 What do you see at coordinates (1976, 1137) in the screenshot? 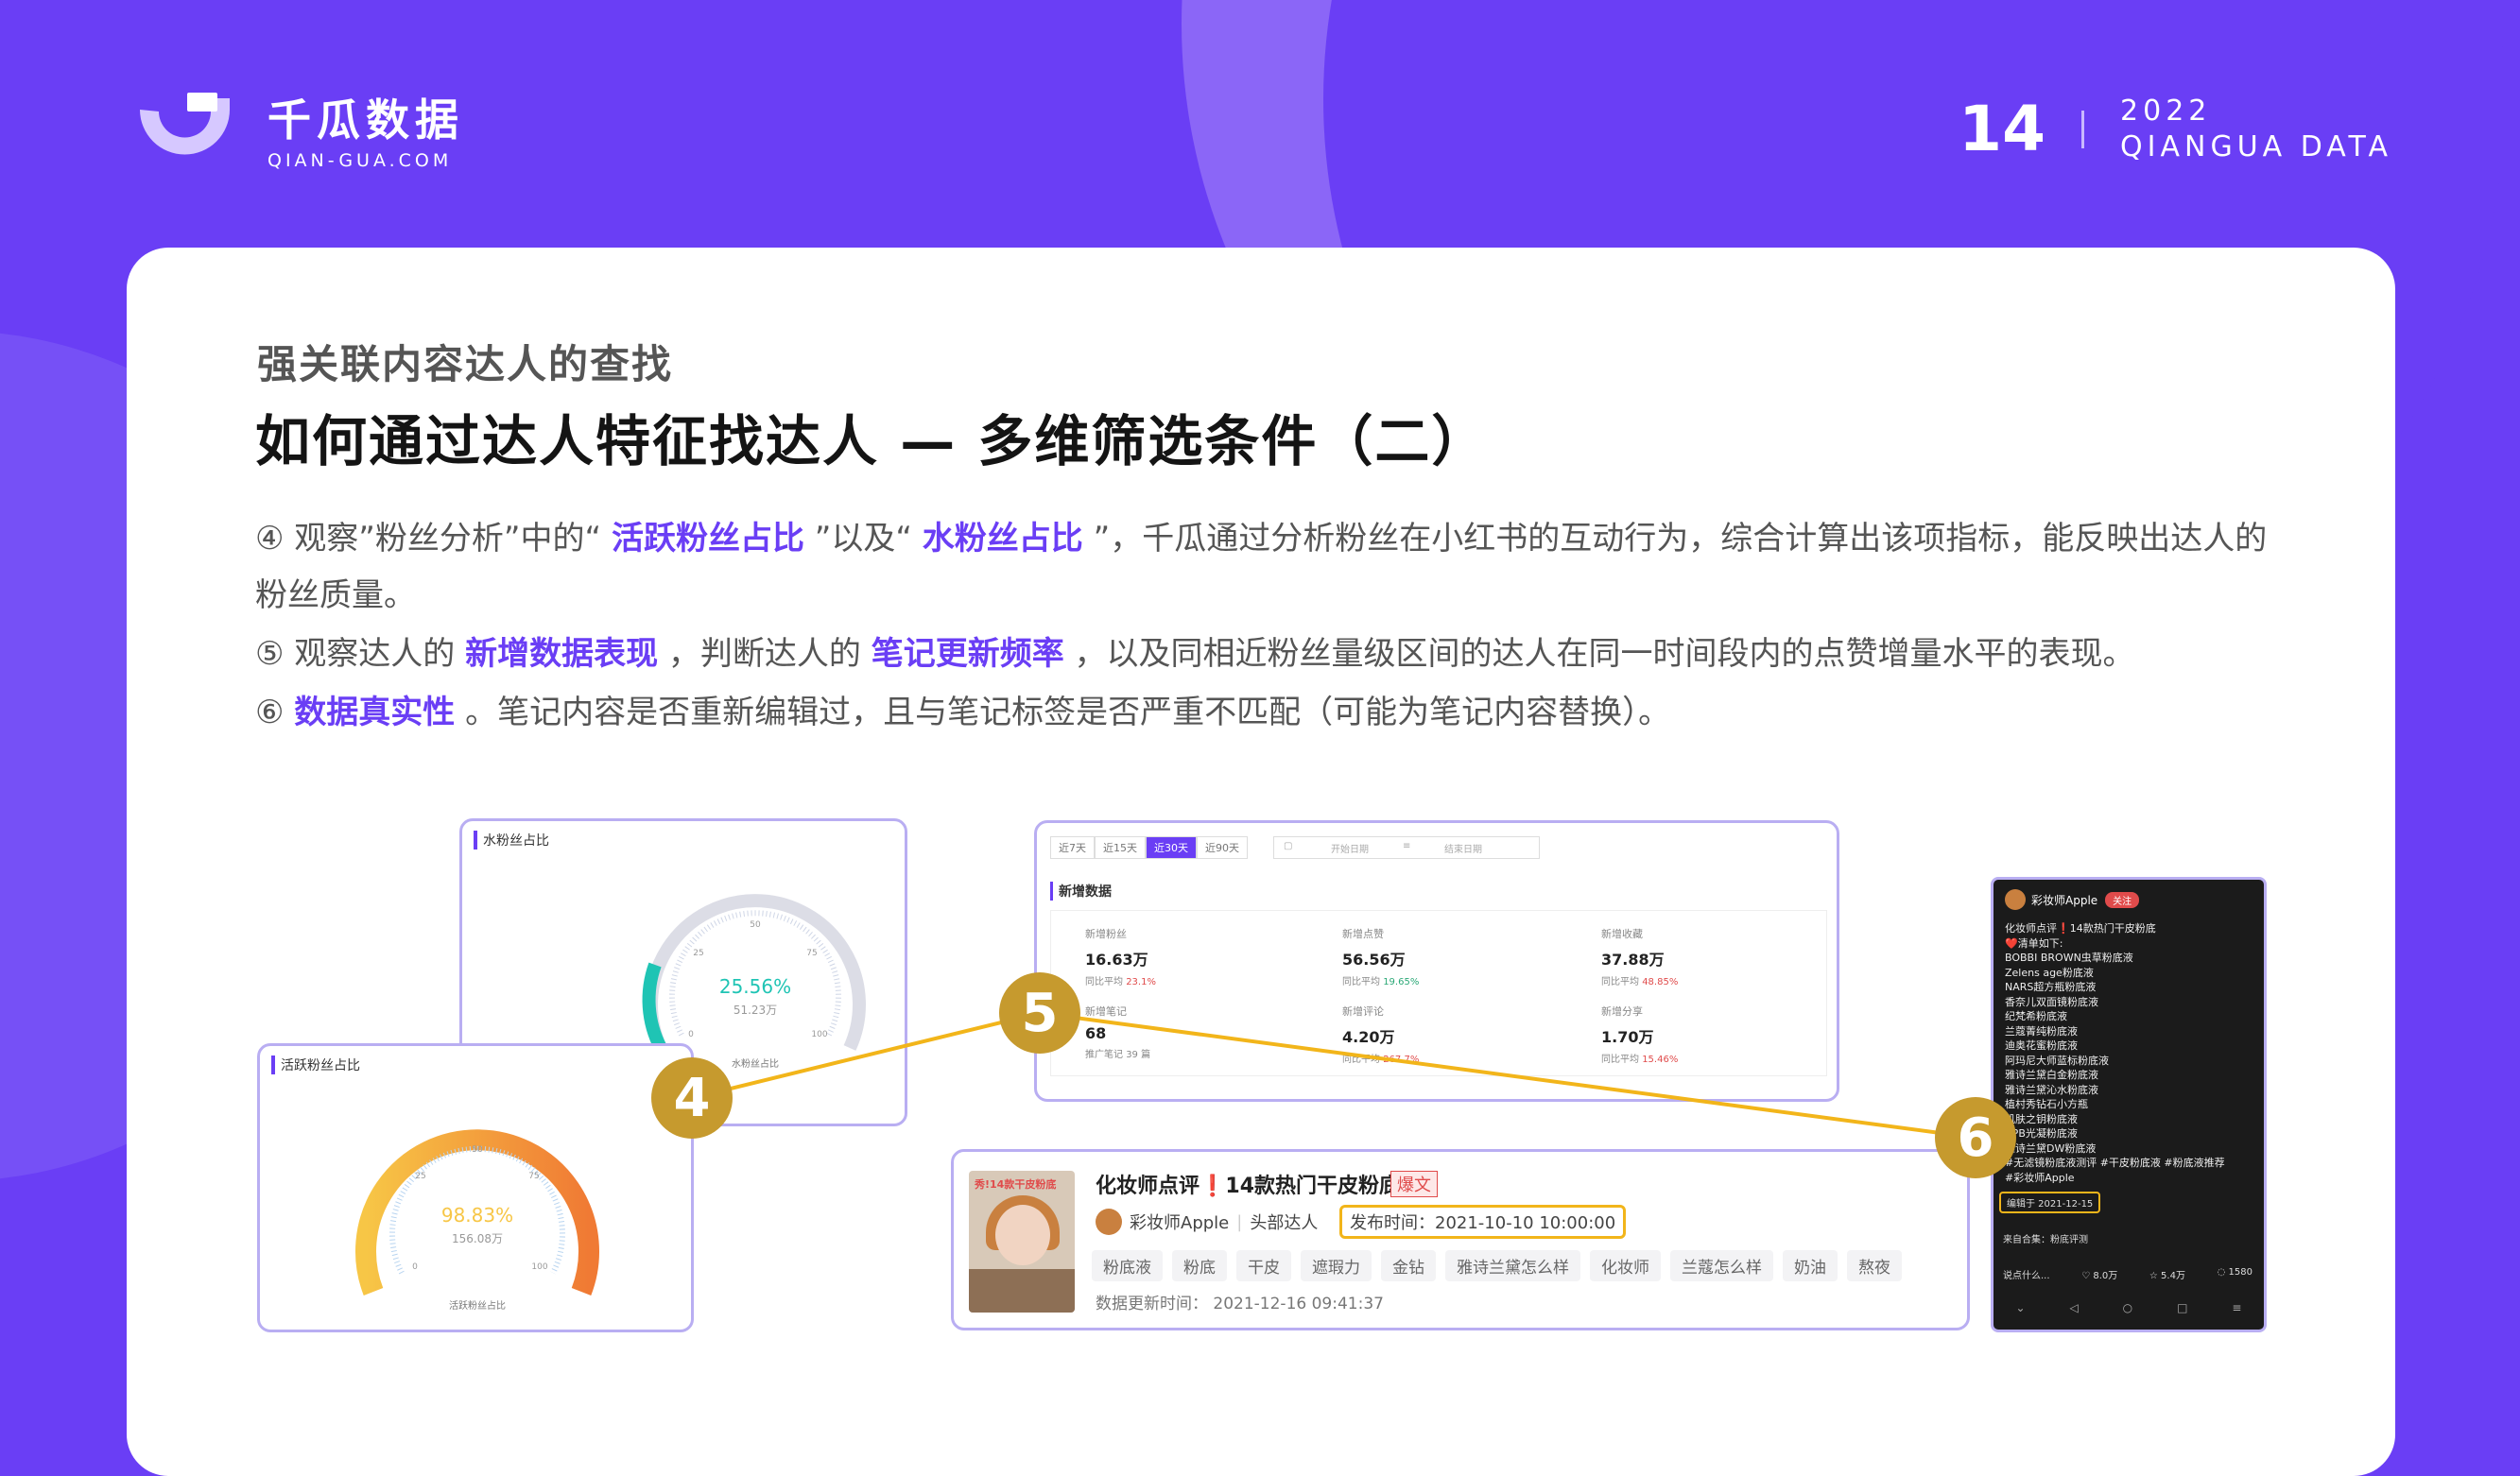
I see `step-badge-6: 6` at bounding box center [1976, 1137].